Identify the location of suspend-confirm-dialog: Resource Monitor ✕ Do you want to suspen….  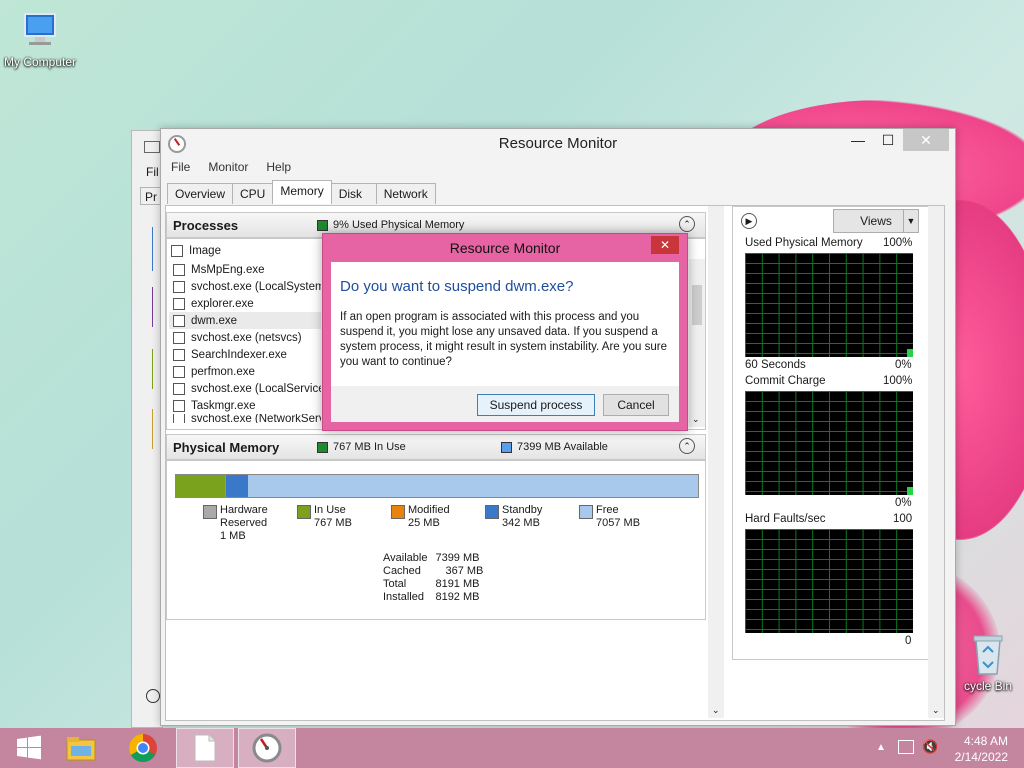
(505, 332).